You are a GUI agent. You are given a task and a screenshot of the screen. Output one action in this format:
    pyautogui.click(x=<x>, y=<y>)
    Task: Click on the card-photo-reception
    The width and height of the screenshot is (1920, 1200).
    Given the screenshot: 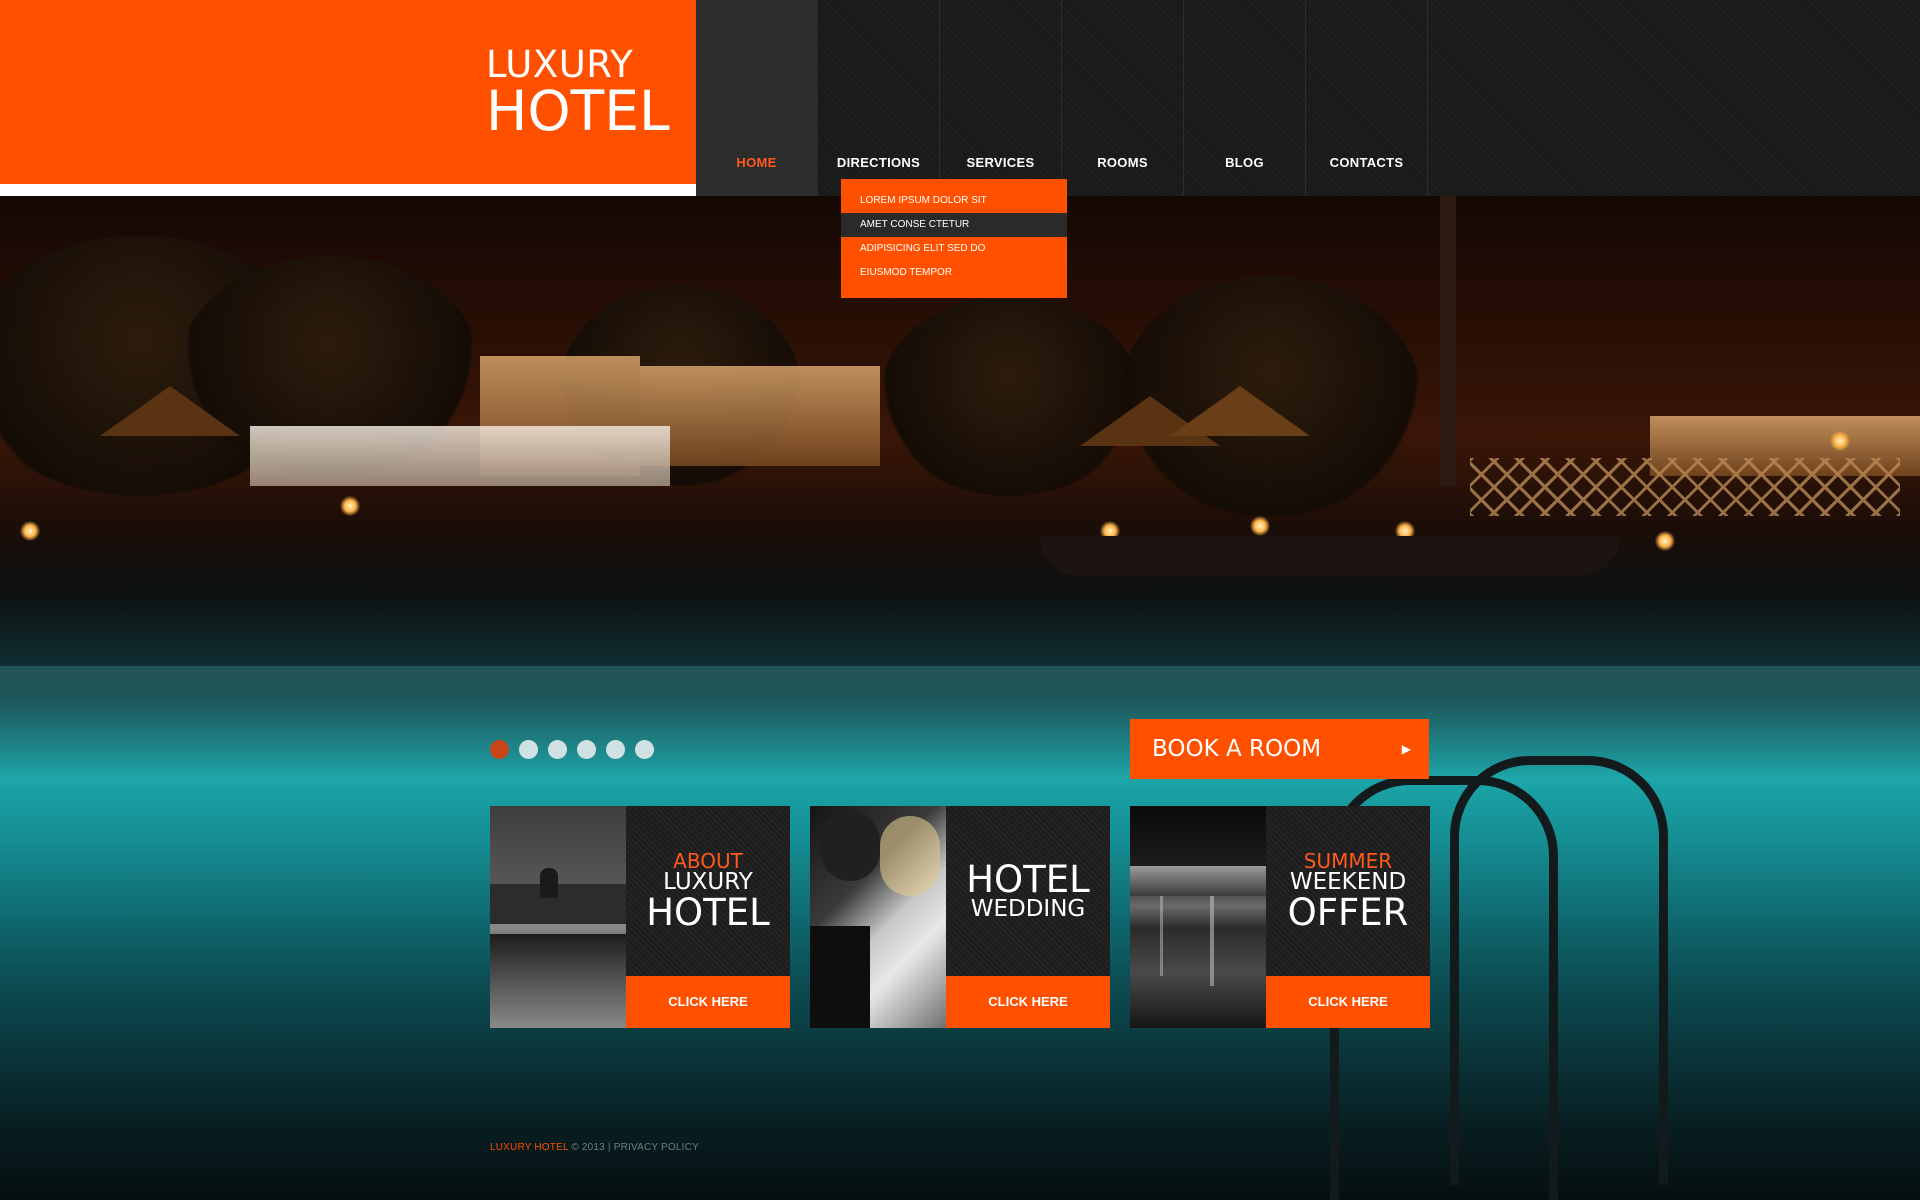 What is the action you would take?
    pyautogui.click(x=558, y=917)
    